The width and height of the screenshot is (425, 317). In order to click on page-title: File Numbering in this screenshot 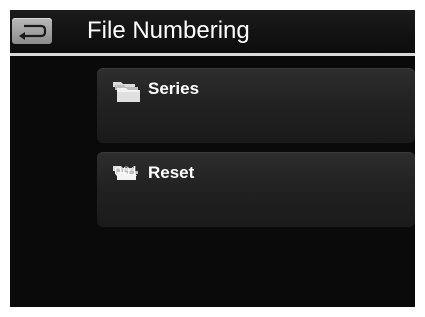, I will do `click(168, 30)`.